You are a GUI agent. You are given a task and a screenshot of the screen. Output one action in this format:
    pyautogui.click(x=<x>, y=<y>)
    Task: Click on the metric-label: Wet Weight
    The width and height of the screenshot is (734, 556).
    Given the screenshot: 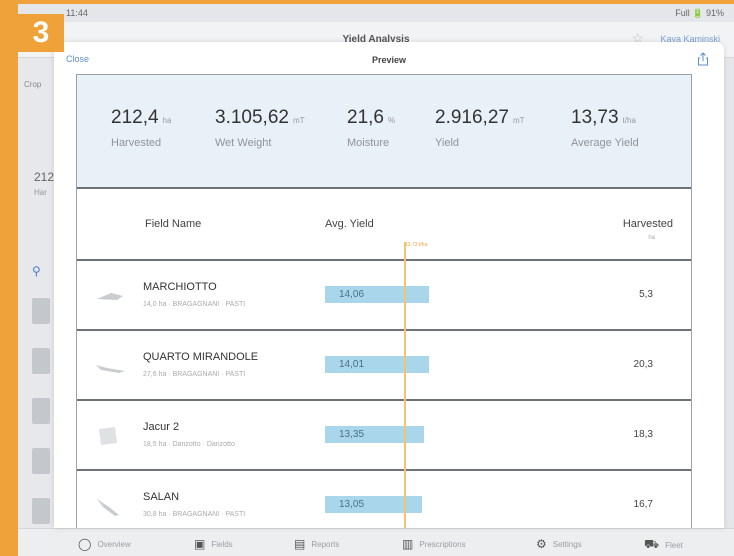 What is the action you would take?
    pyautogui.click(x=243, y=143)
    